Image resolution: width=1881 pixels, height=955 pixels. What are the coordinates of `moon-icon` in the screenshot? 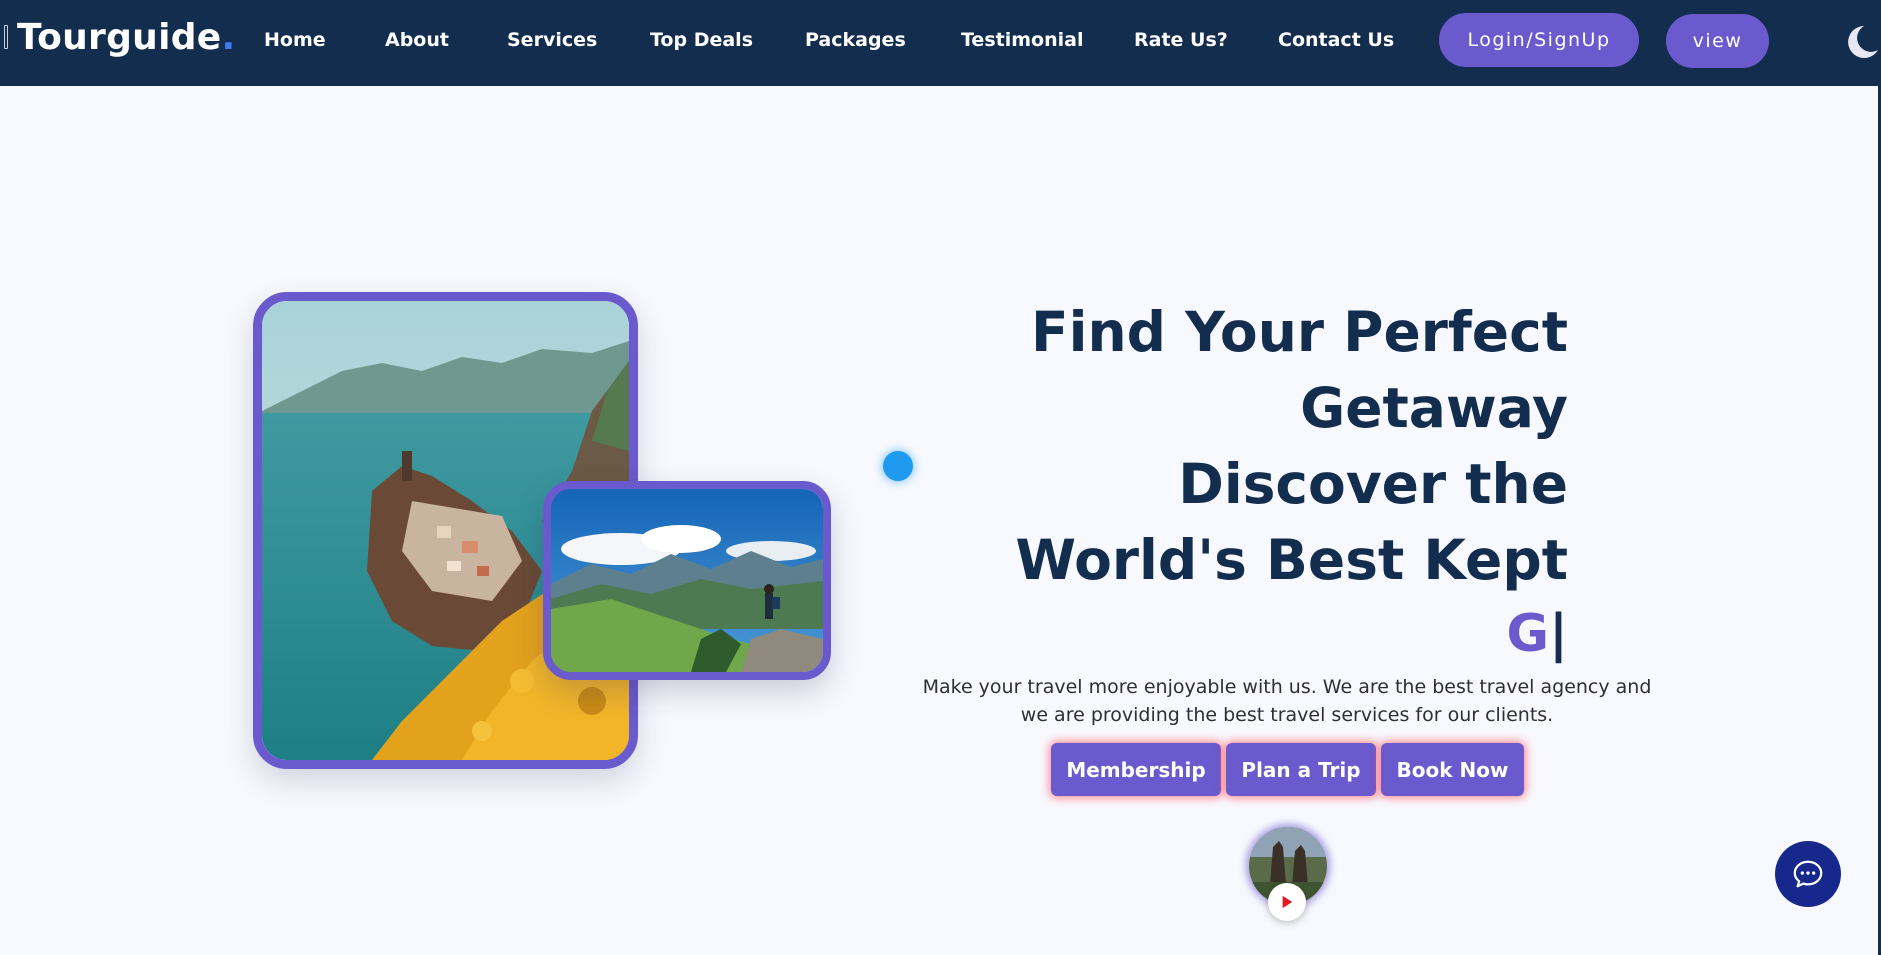 It's located at (1860, 42).